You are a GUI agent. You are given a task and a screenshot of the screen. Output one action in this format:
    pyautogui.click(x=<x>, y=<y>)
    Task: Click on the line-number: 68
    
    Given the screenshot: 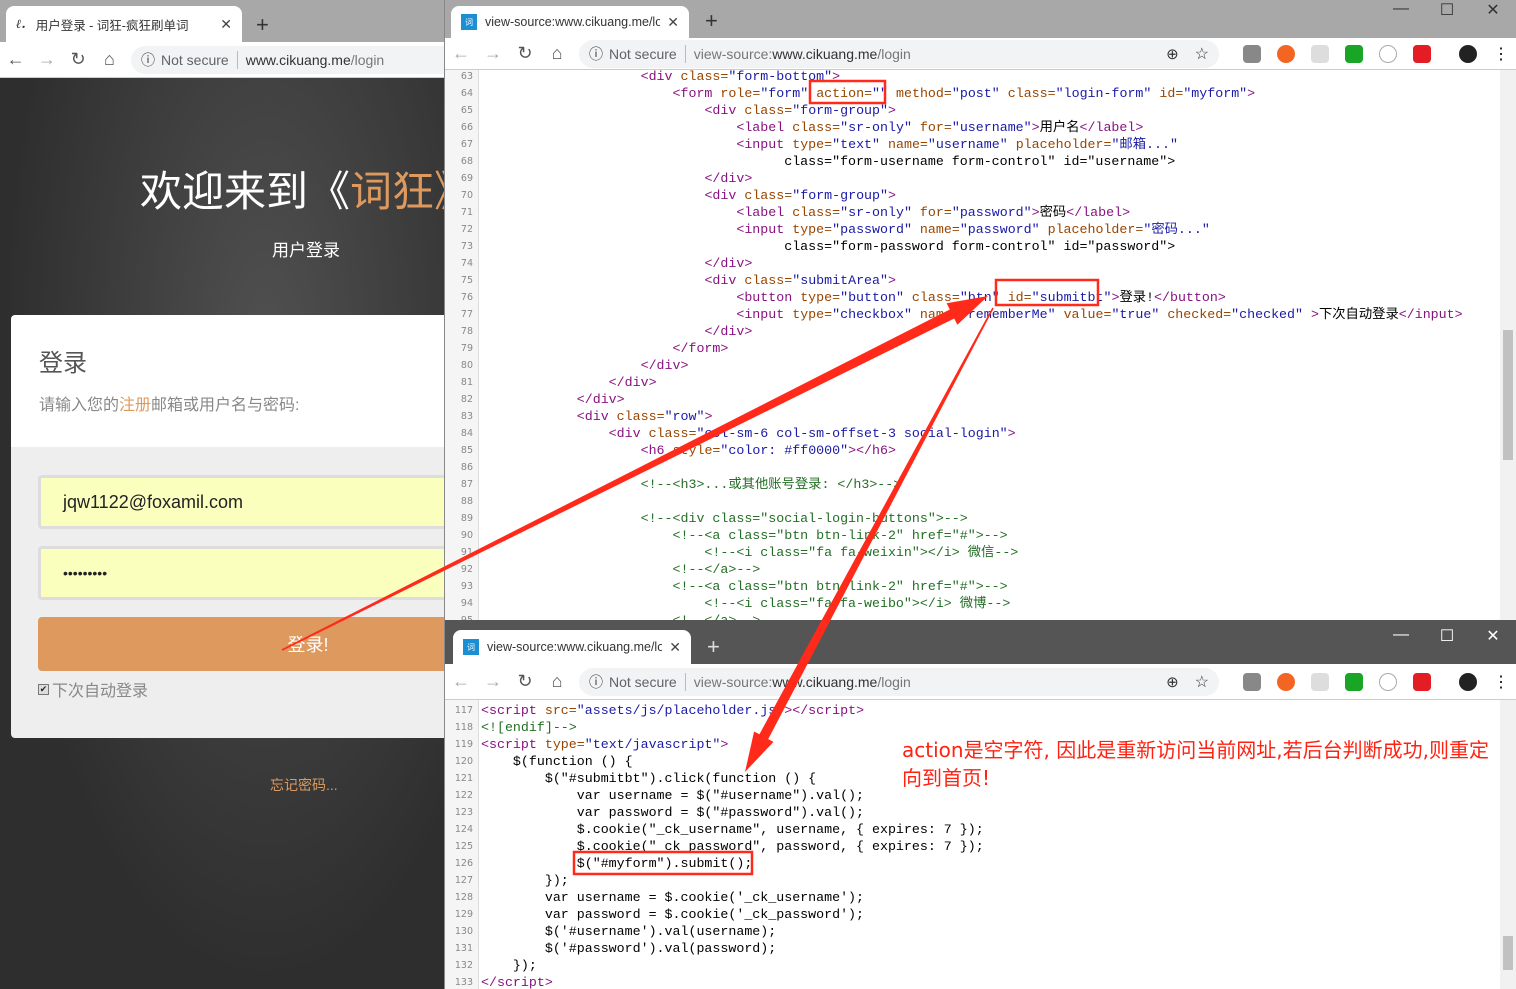 What is the action you would take?
    pyautogui.click(x=466, y=161)
    